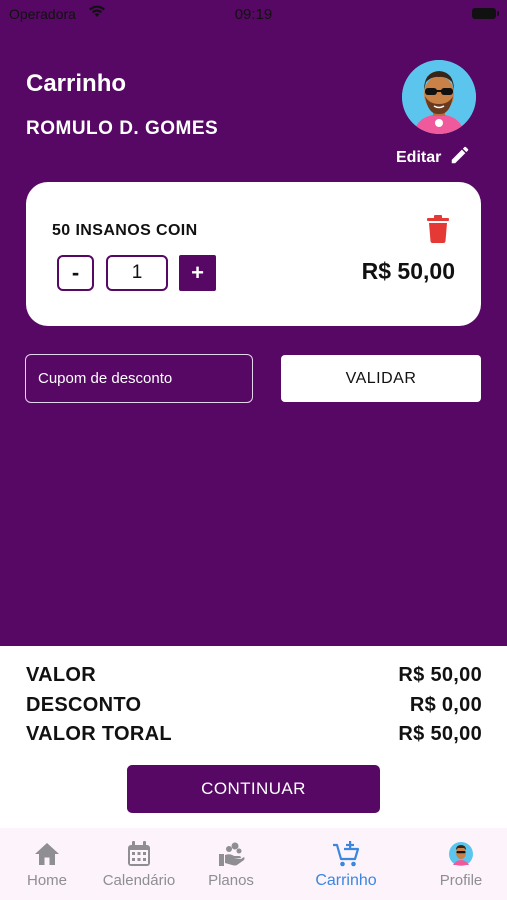 The width and height of the screenshot is (507, 900). I want to click on battery-icon, so click(485, 13).